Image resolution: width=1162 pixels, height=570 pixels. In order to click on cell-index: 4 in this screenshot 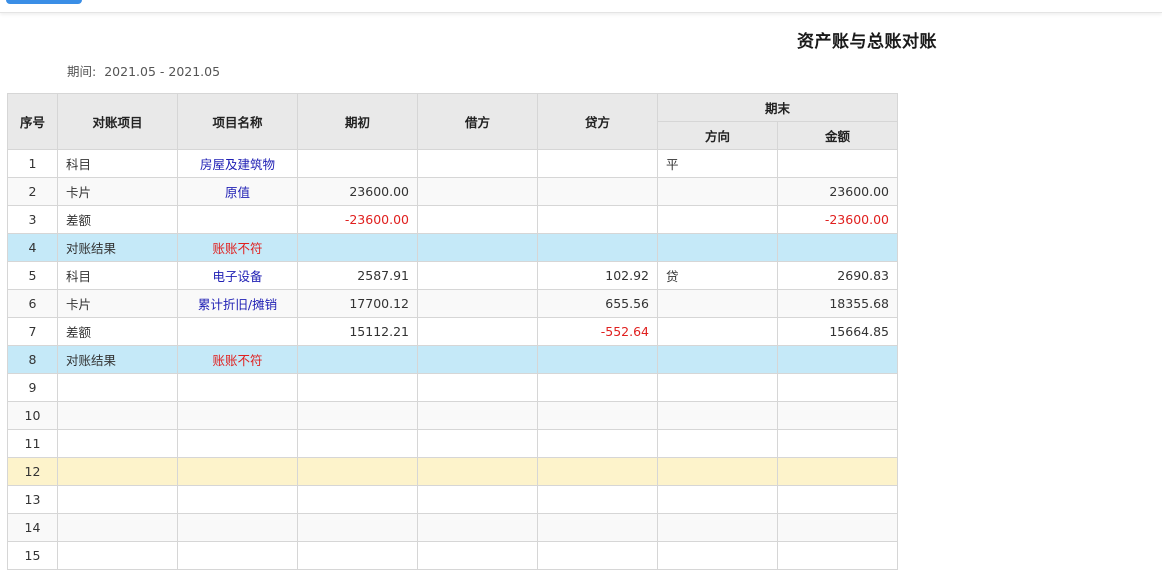, I will do `click(32, 247)`.